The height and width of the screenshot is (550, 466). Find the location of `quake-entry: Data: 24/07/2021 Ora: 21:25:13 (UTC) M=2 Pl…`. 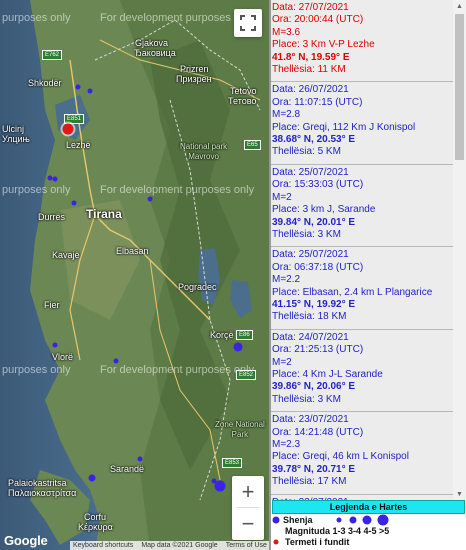

quake-entry: Data: 24/07/2021 Ora: 21:25:13 (UTC) M=2 Pl… is located at coordinates (362, 371).